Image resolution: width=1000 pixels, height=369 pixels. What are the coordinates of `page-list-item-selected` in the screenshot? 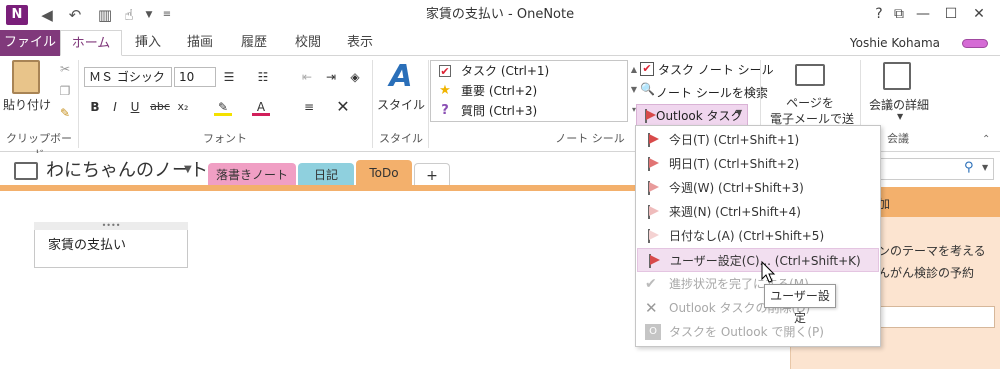 It's located at (930, 317).